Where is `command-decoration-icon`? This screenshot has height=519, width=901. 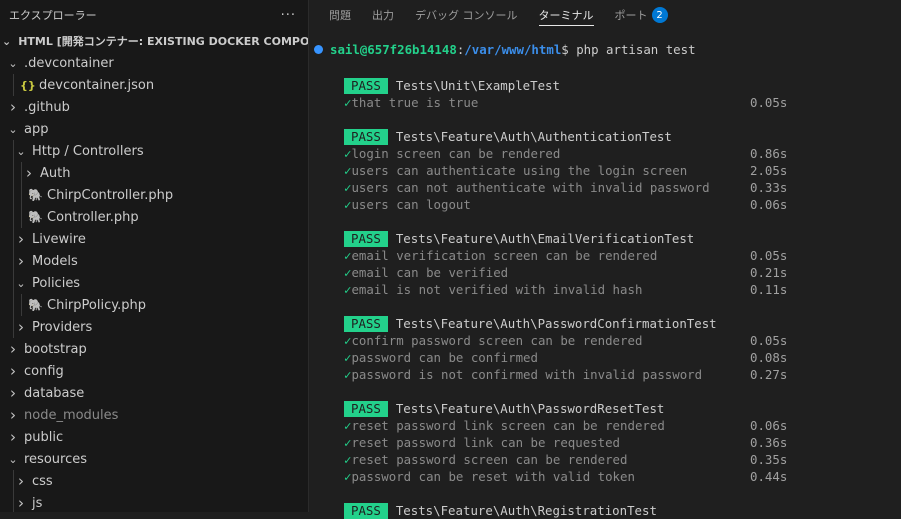
command-decoration-icon is located at coordinates (318, 49).